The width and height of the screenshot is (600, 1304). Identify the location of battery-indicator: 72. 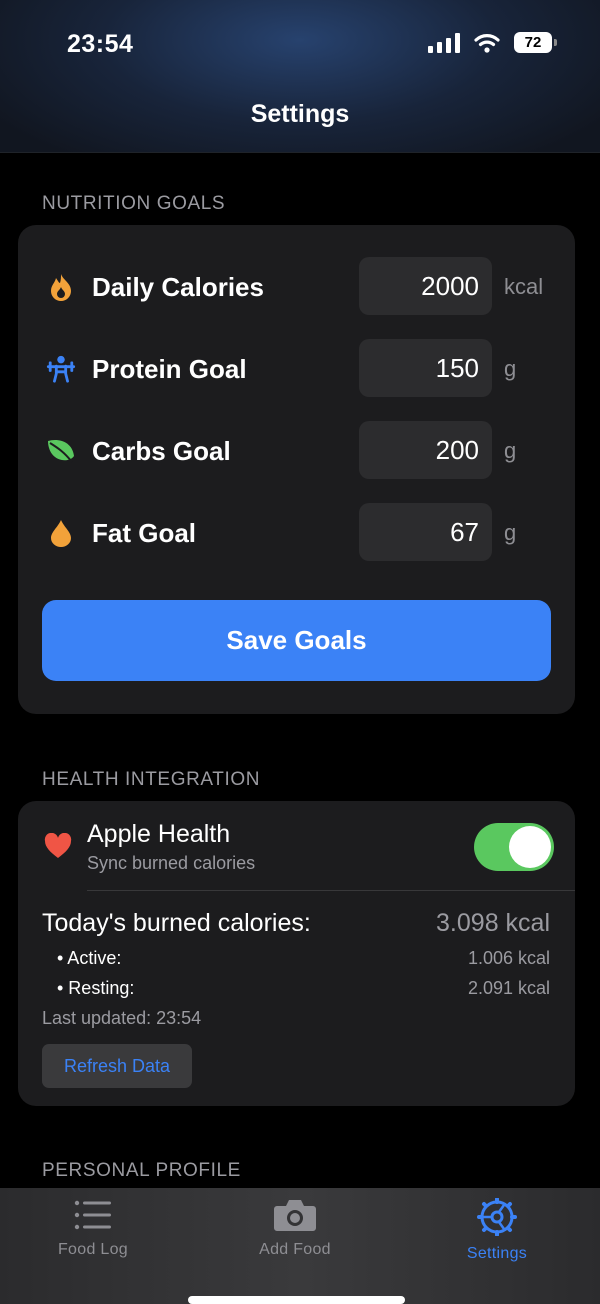
(535, 42).